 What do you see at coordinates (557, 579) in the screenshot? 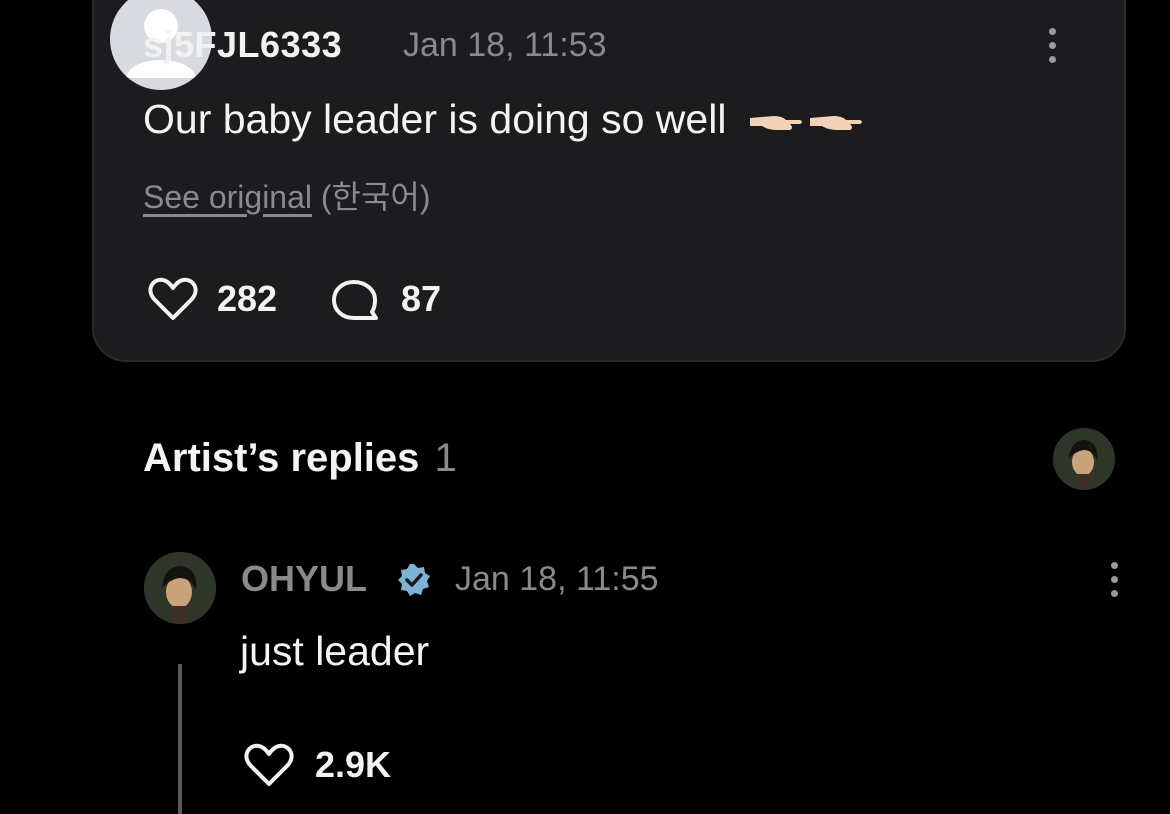
I see `artist-reply-timestamp: Jan 18, 11:55` at bounding box center [557, 579].